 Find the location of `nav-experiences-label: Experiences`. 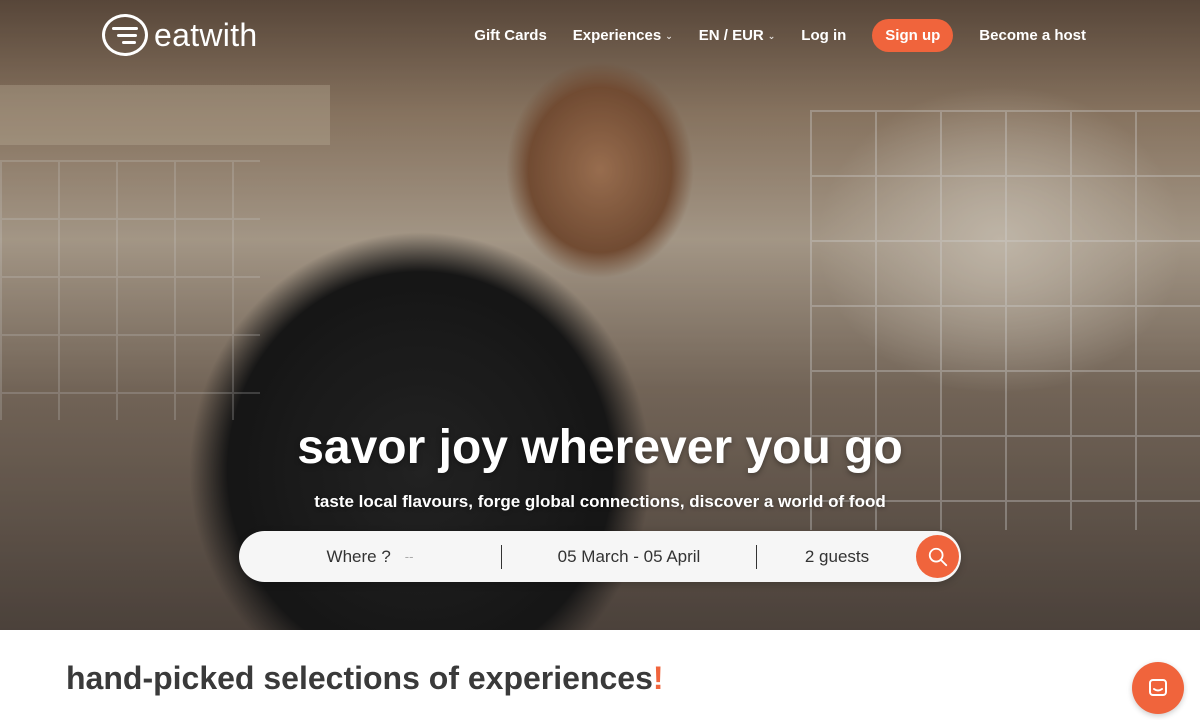

nav-experiences-label: Experiences is located at coordinates (617, 35).